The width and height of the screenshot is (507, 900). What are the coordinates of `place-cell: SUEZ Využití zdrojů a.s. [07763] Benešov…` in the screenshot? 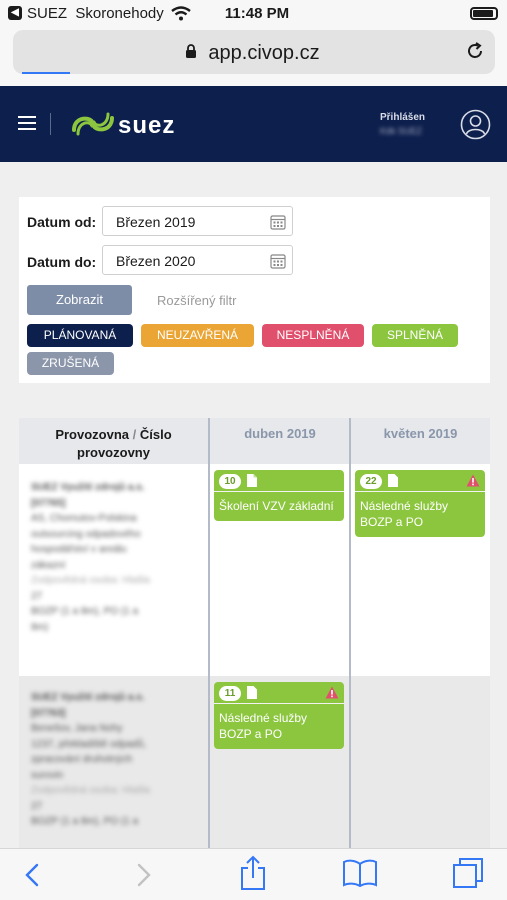 It's located at (90, 759).